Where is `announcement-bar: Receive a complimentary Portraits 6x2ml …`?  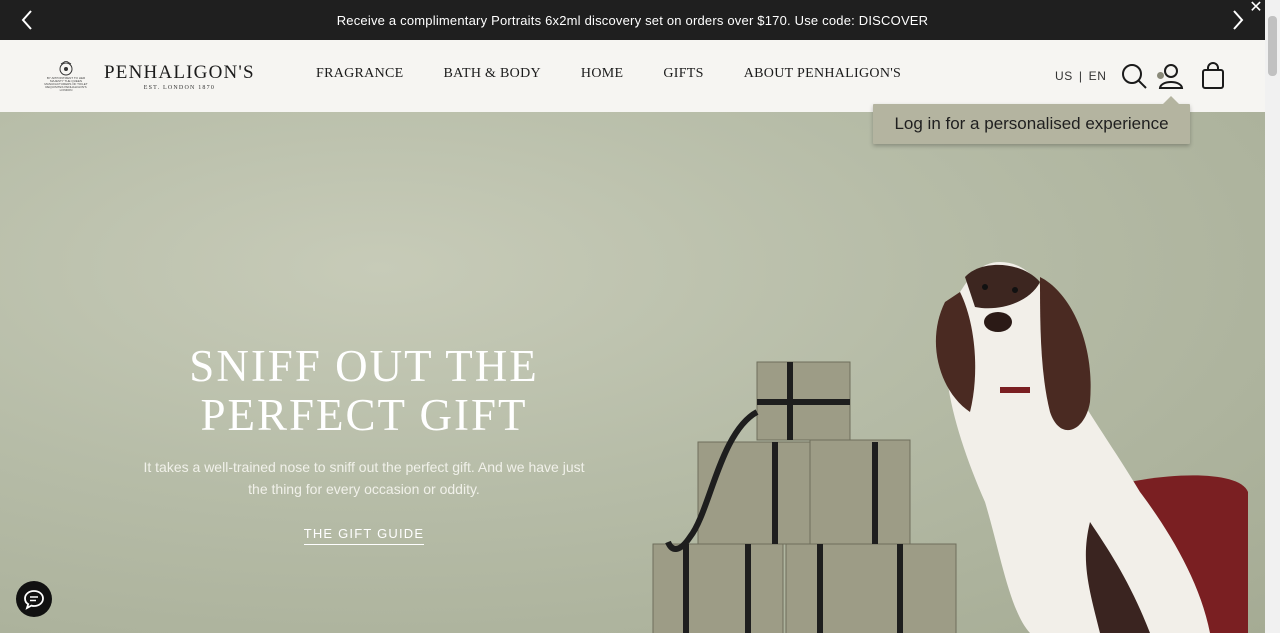 announcement-bar: Receive a complimentary Portraits 6x2ml … is located at coordinates (632, 20).